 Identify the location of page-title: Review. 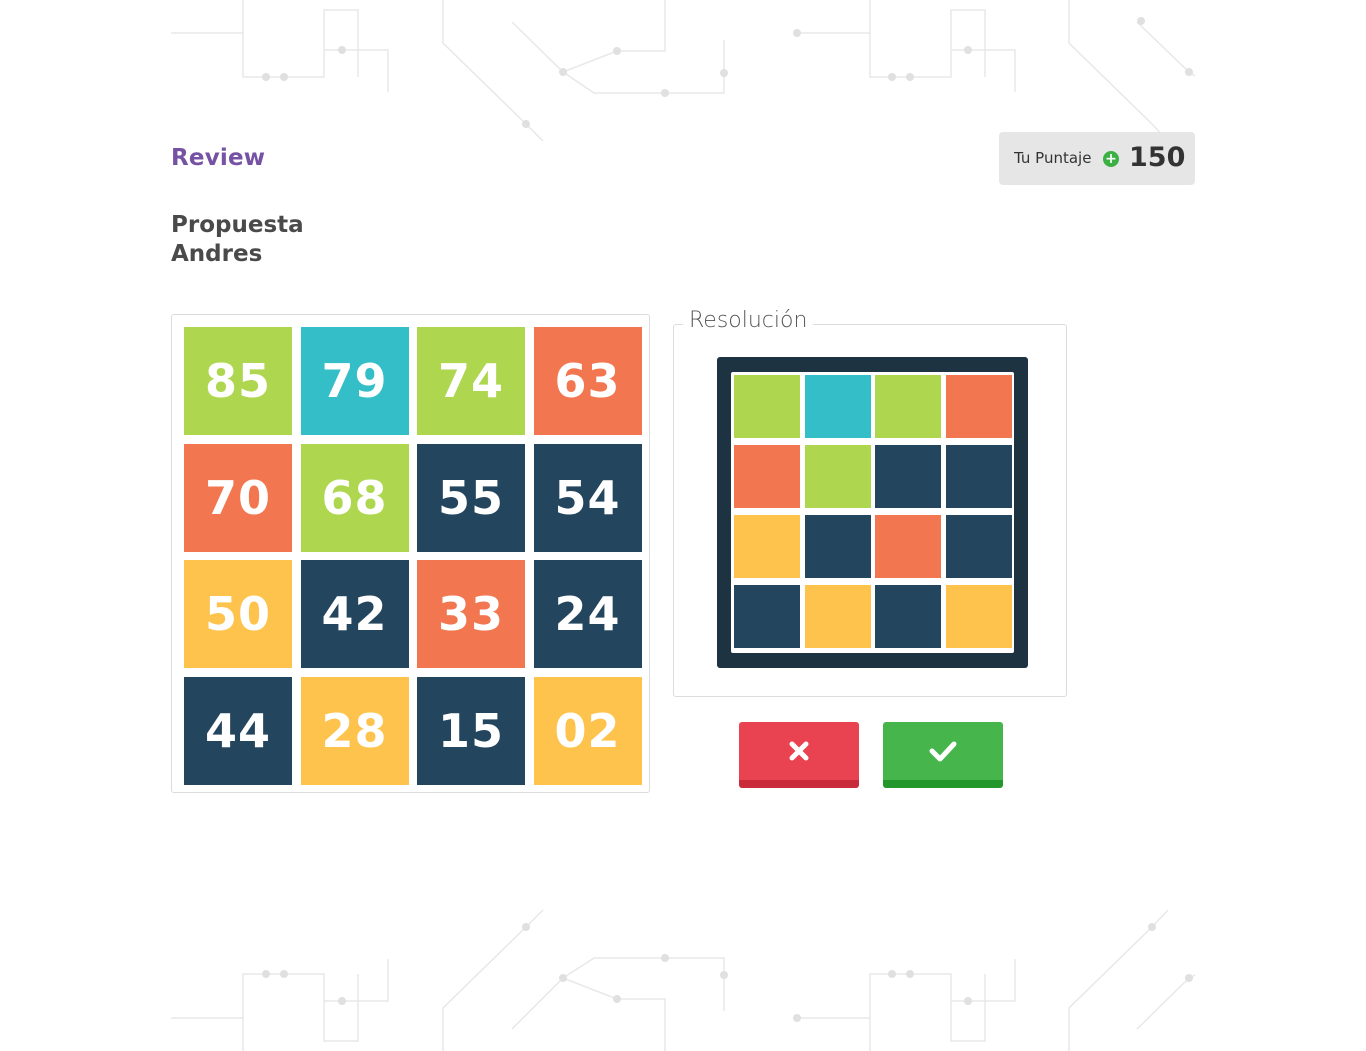
(218, 158).